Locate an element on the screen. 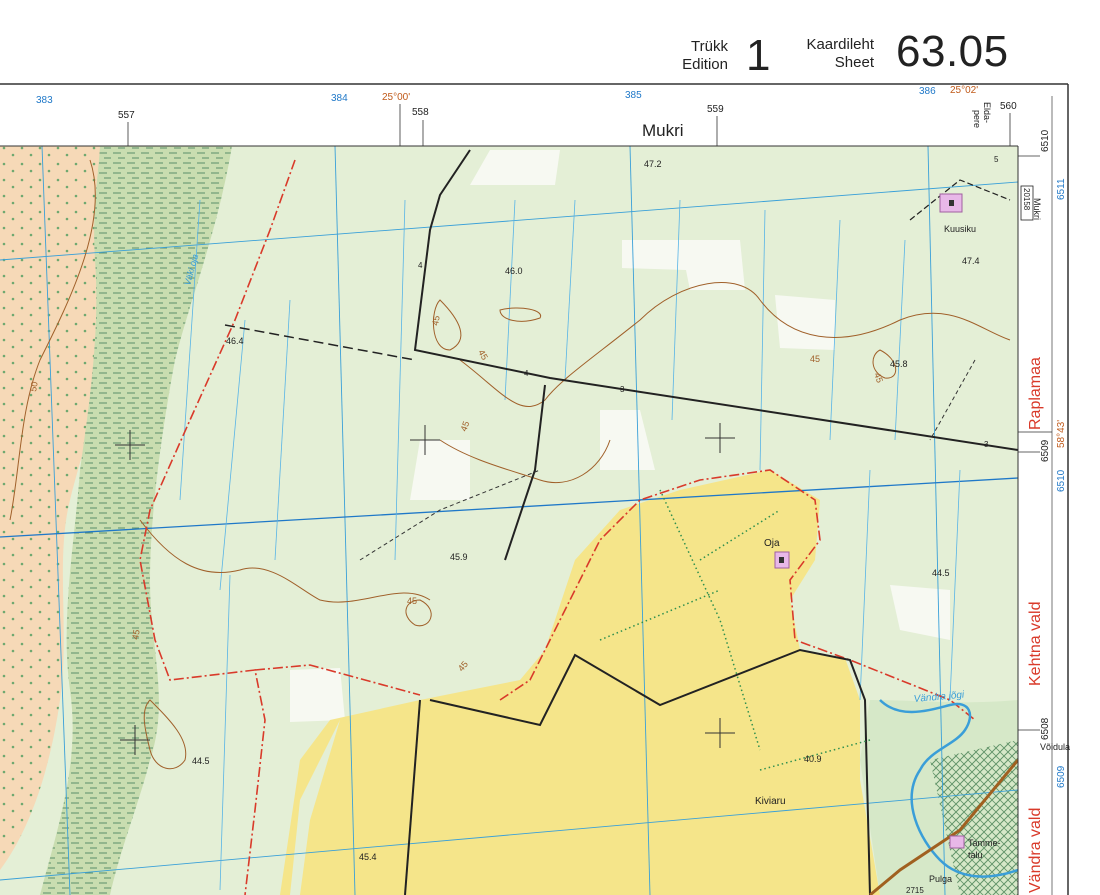 This screenshot has height=895, width=1100. km-label-6509: 6509 is located at coordinates (1045, 450).